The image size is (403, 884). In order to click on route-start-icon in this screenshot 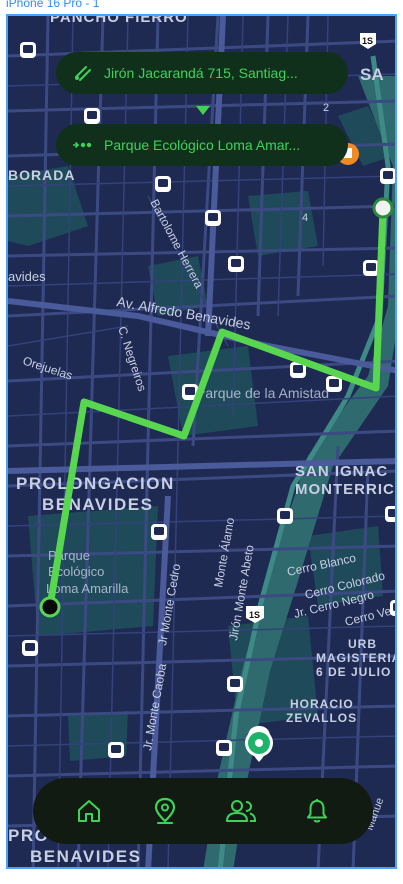, I will do `click(83, 73)`.